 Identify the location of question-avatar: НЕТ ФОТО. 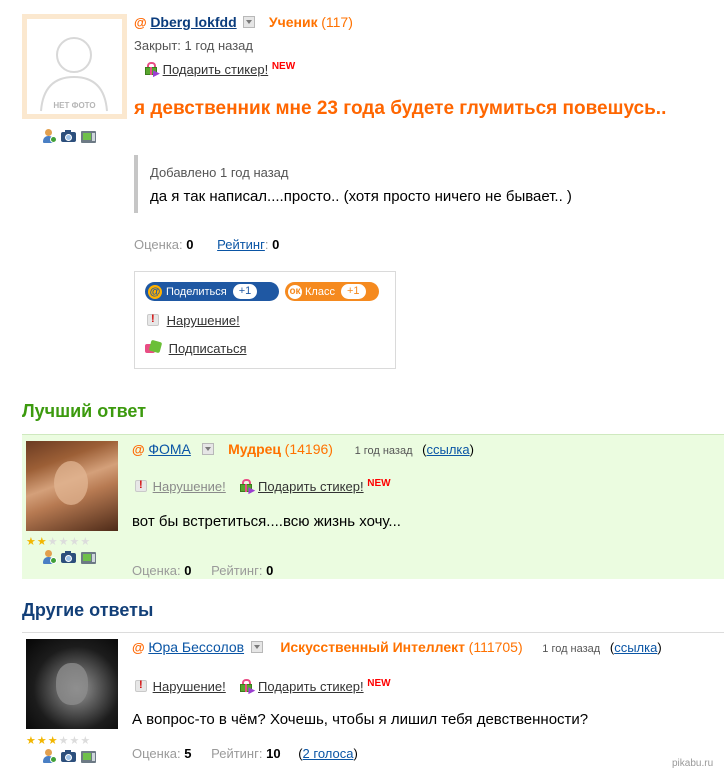
(74, 66).